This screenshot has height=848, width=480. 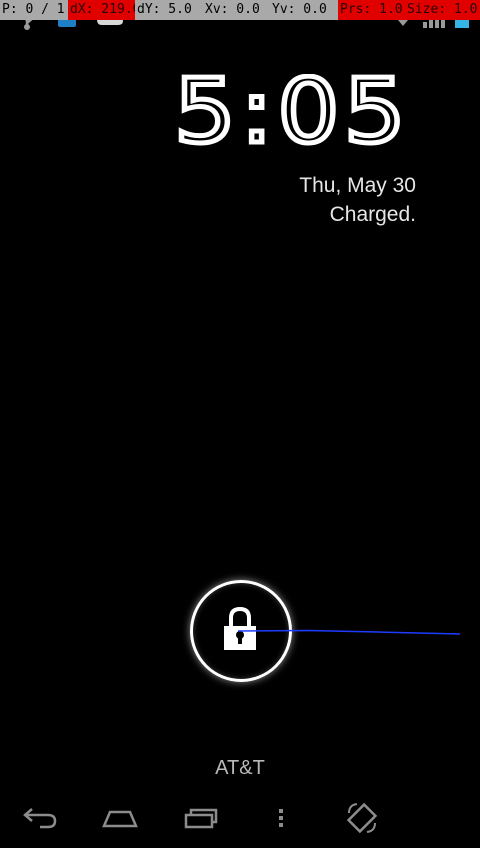 What do you see at coordinates (357, 185) in the screenshot?
I see `lockscreen-date: Thu, May 30` at bounding box center [357, 185].